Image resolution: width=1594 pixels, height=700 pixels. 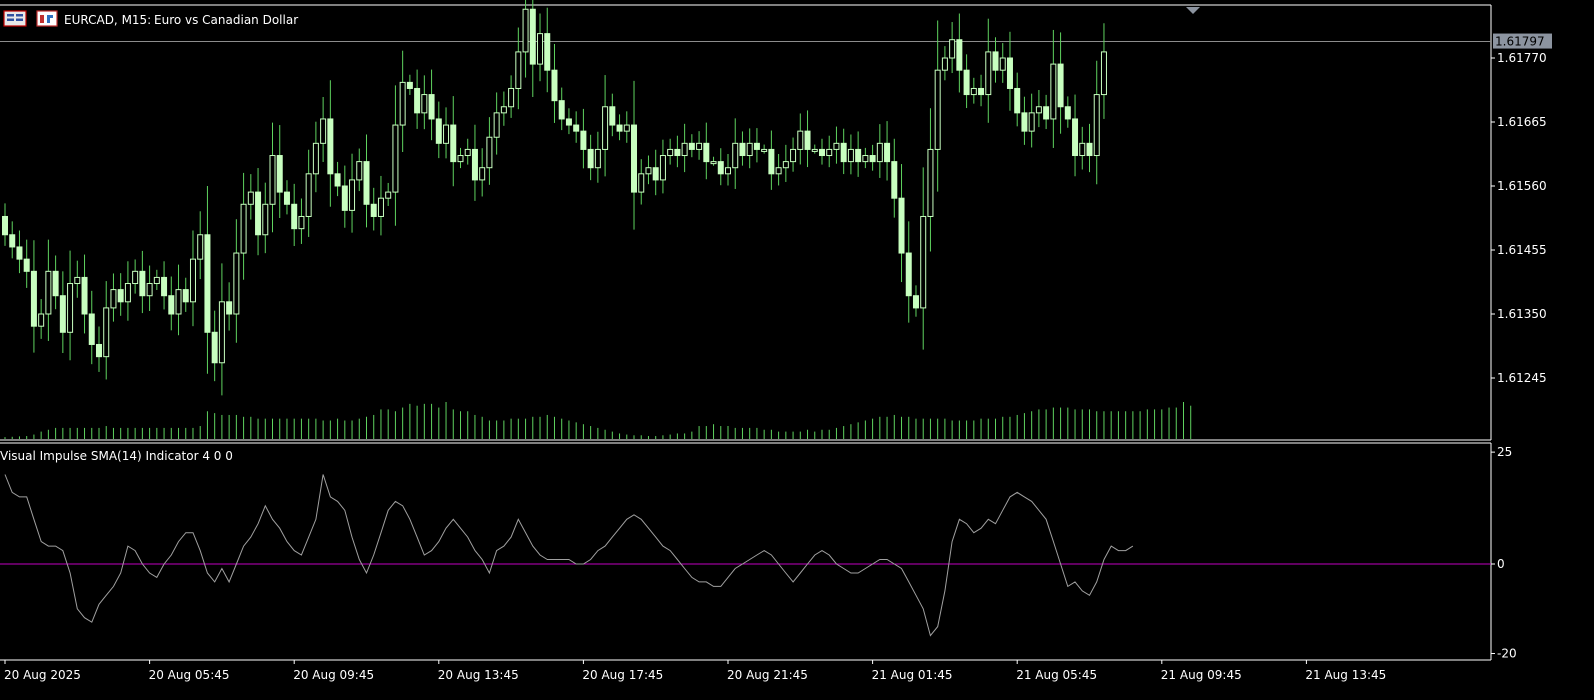 I want to click on current-price-label: 1.61797, so click(x=1520, y=42).